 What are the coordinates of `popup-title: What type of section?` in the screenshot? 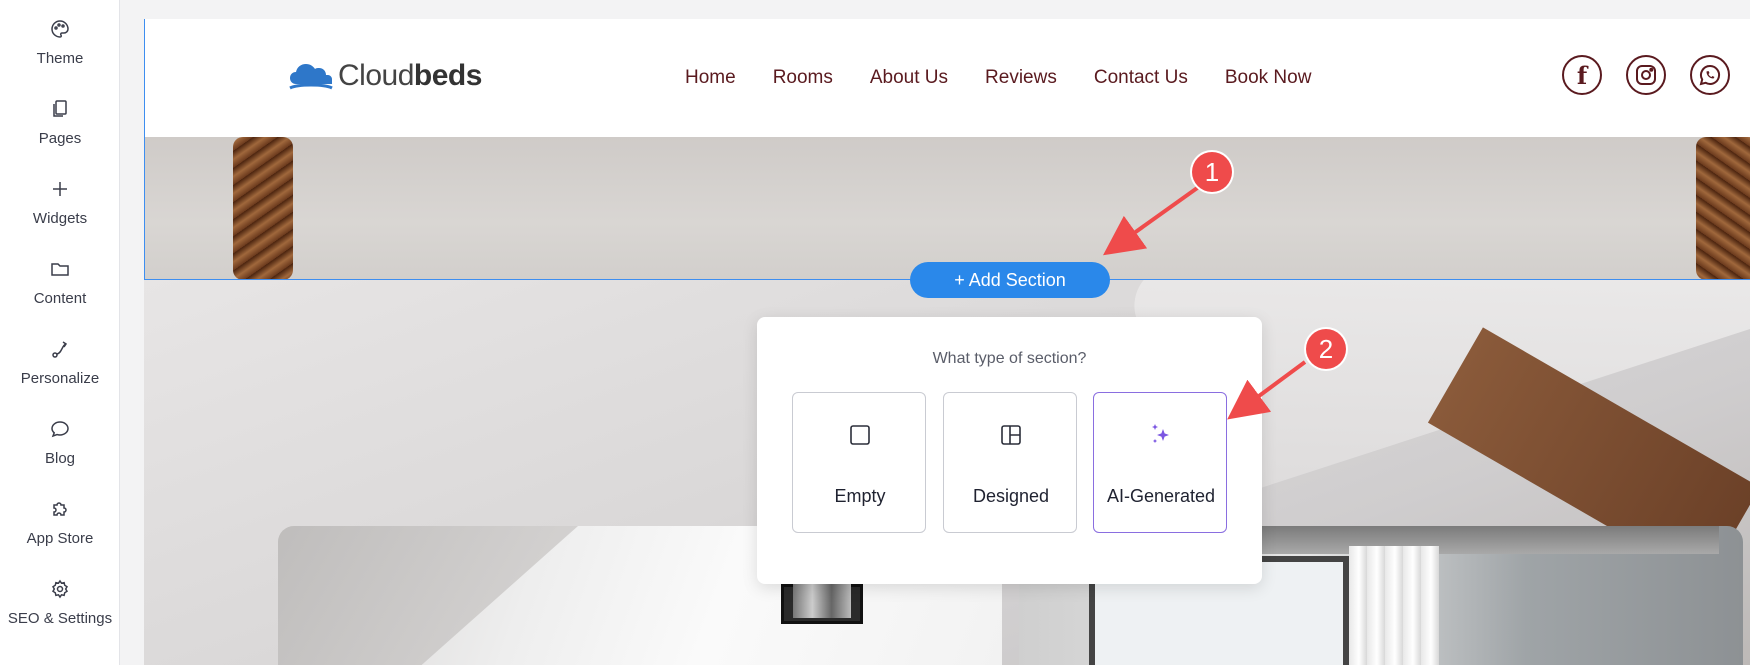 It's located at (1009, 358).